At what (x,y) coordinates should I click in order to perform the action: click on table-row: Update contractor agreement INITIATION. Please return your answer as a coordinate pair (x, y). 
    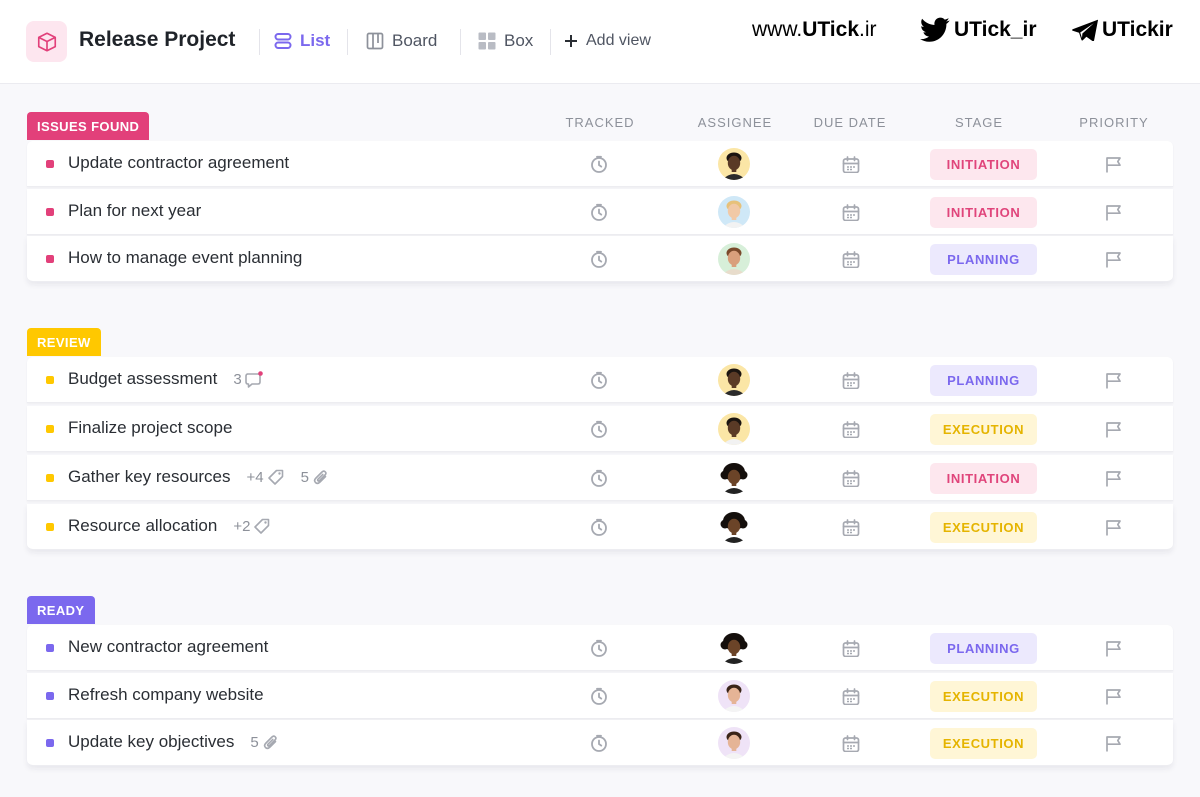
    Looking at the image, I should click on (600, 164).